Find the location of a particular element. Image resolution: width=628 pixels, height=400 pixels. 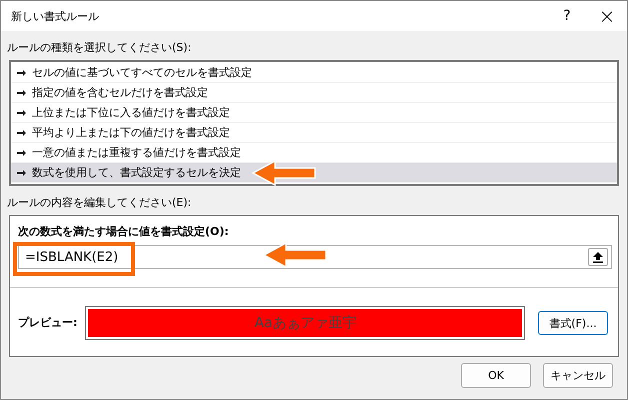

upload-icon is located at coordinates (598, 257).